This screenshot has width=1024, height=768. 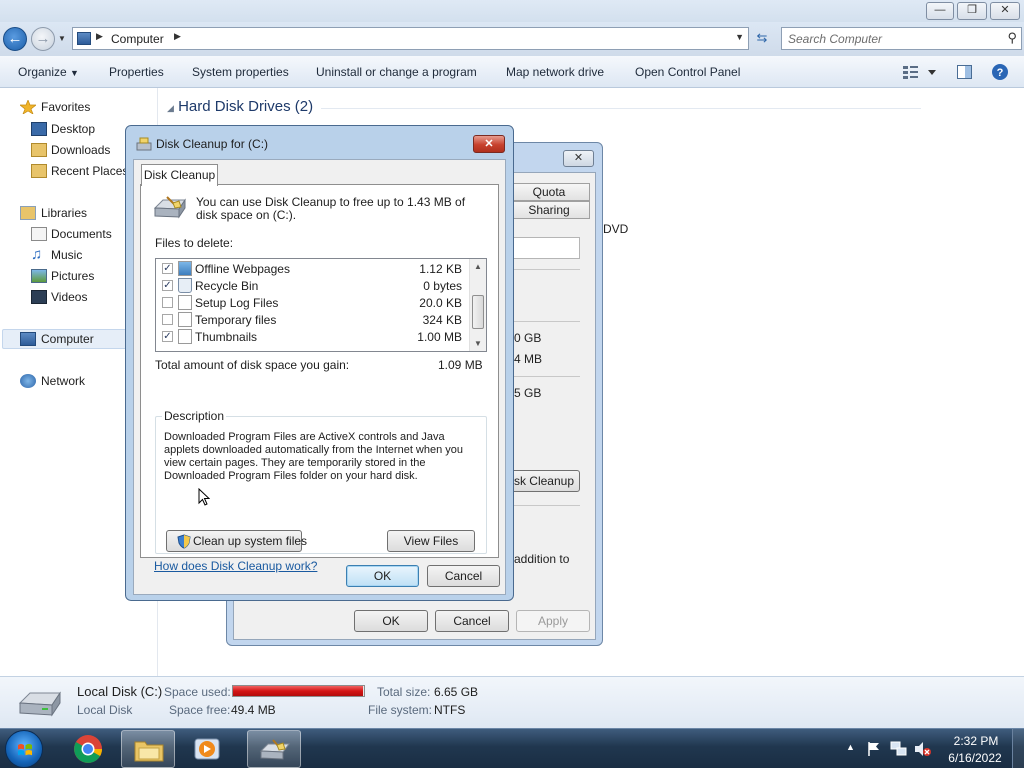 I want to click on volume-muted-icon, so click(x=923, y=749).